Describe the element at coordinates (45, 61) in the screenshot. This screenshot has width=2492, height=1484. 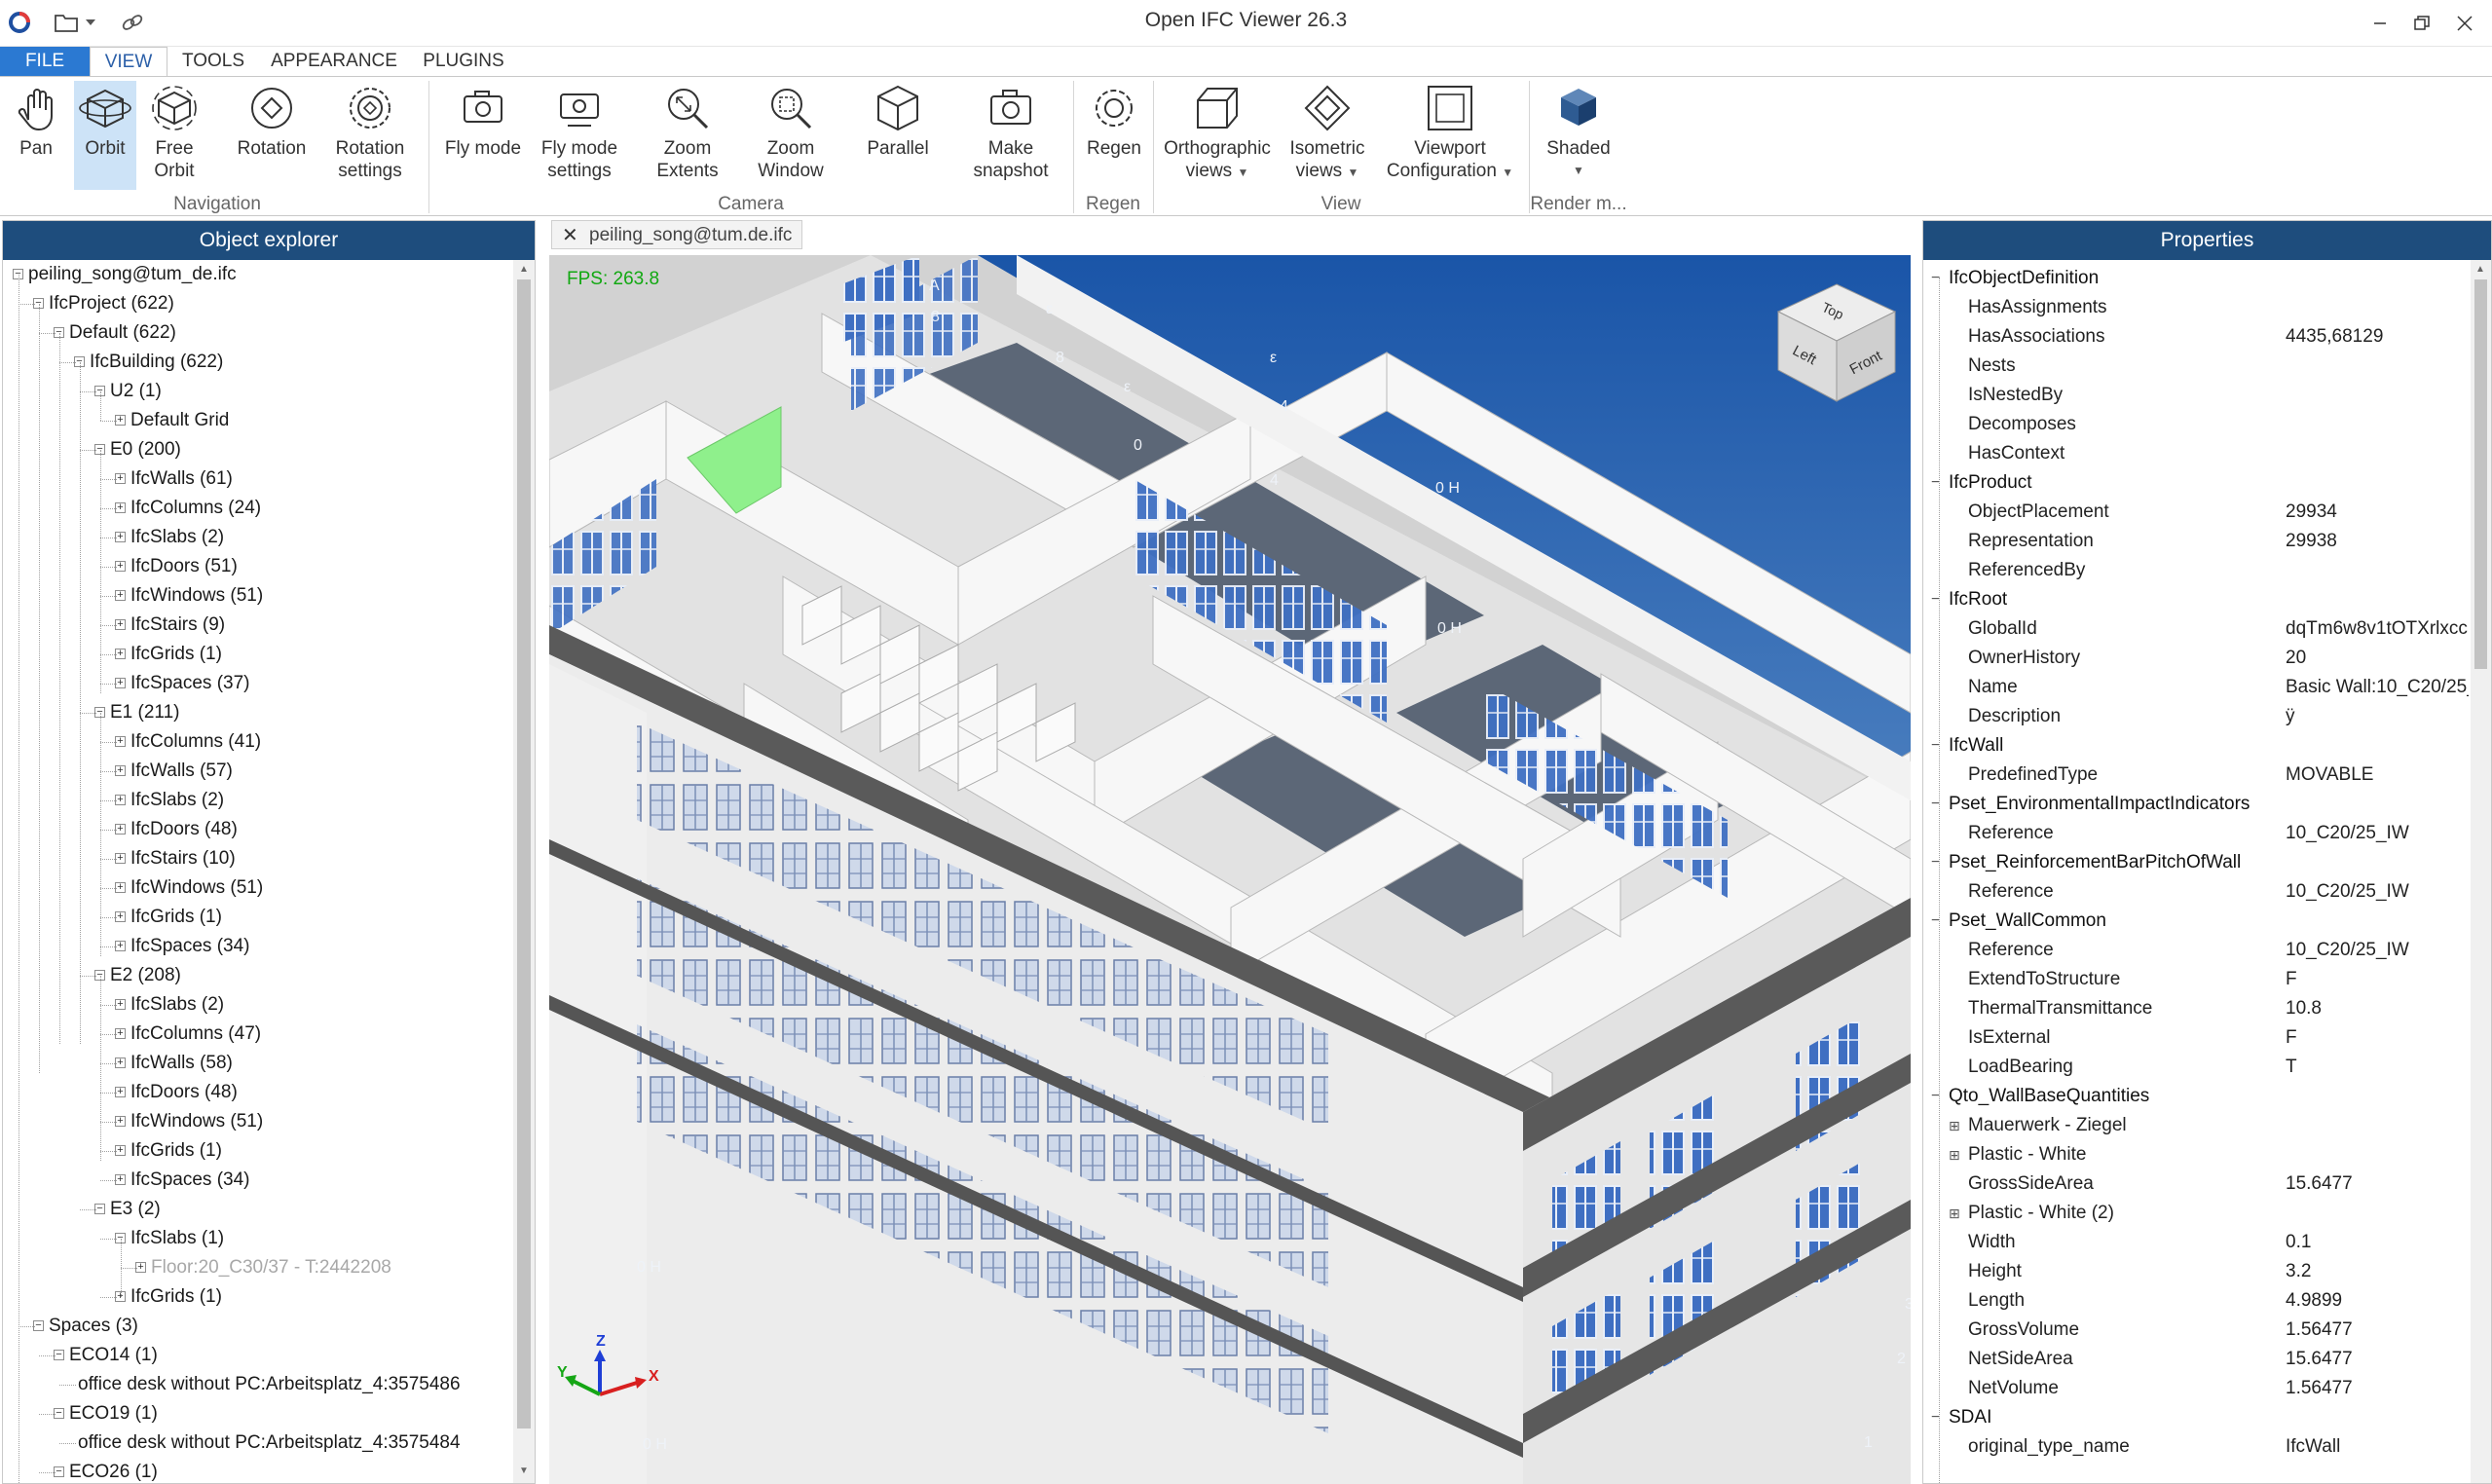
I see `tab-file: FILE` at that location.